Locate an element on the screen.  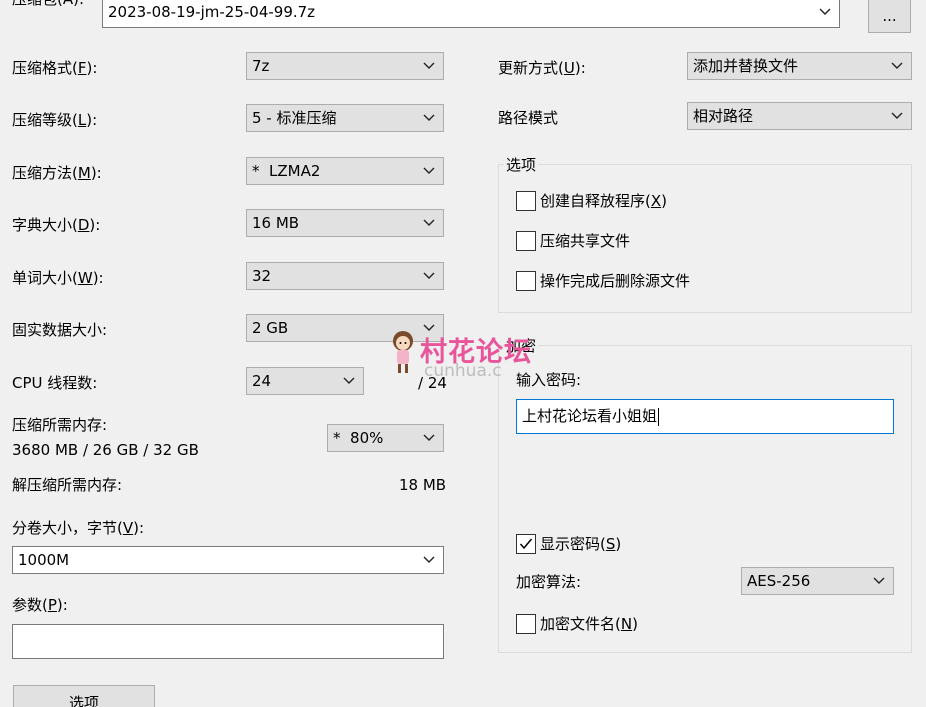
encrypt-names-label: 加密文件名(N) is located at coordinates (589, 624).